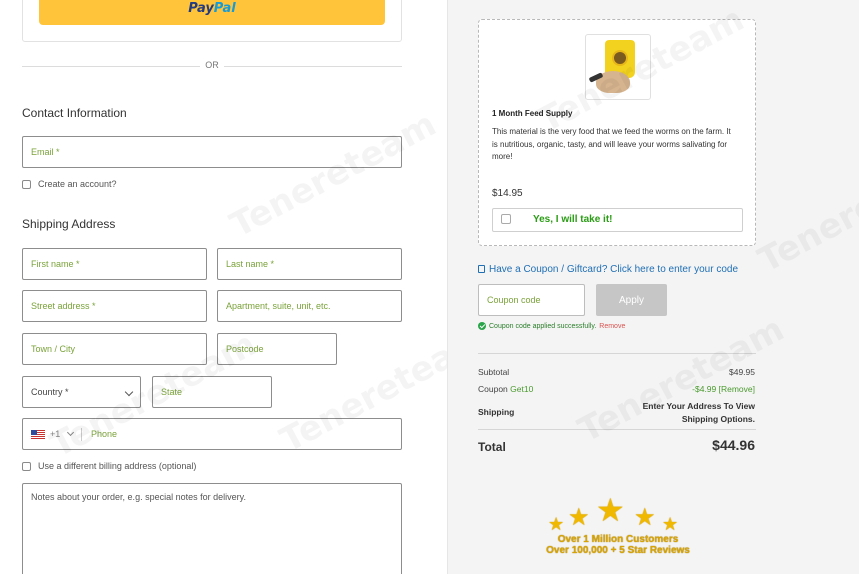  Describe the element at coordinates (573, 219) in the screenshot. I see `take-offer-label: Yes, I will take it!` at that location.